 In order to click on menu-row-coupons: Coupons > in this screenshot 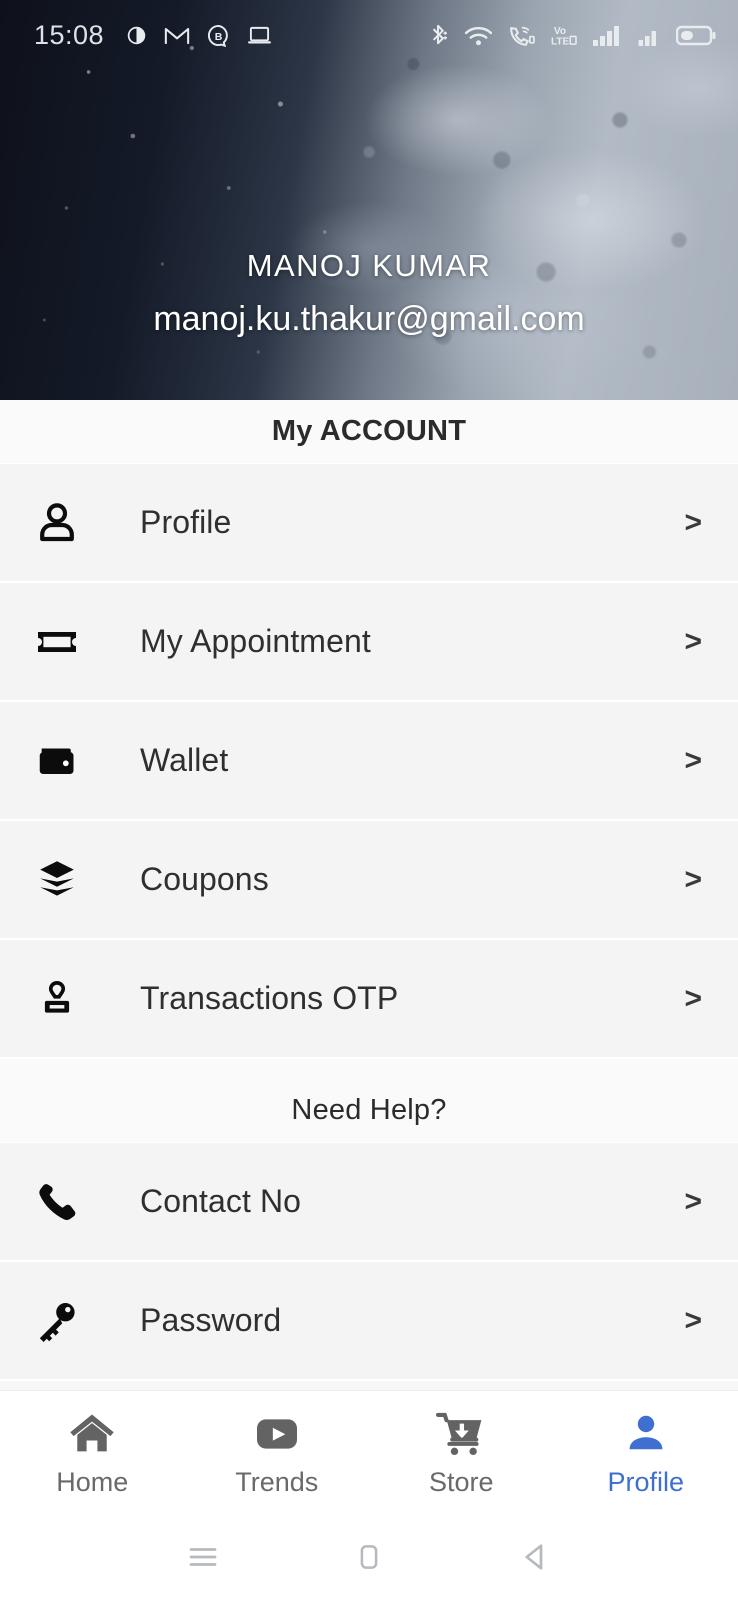, I will do `click(369, 880)`.